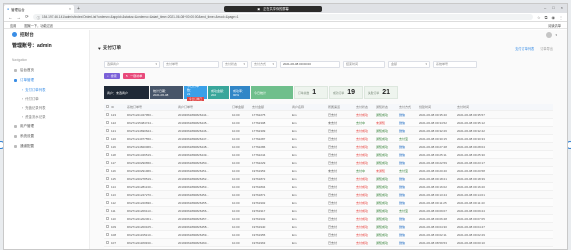  Describe the element at coordinates (433, 194) in the screenshot. I see `table-cell: 2021-06-08 09:13:44` at that location.